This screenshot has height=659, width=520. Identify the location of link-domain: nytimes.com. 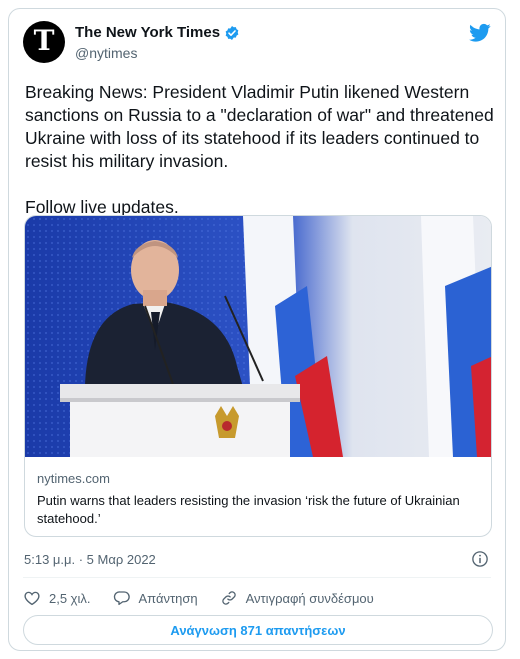
(73, 478).